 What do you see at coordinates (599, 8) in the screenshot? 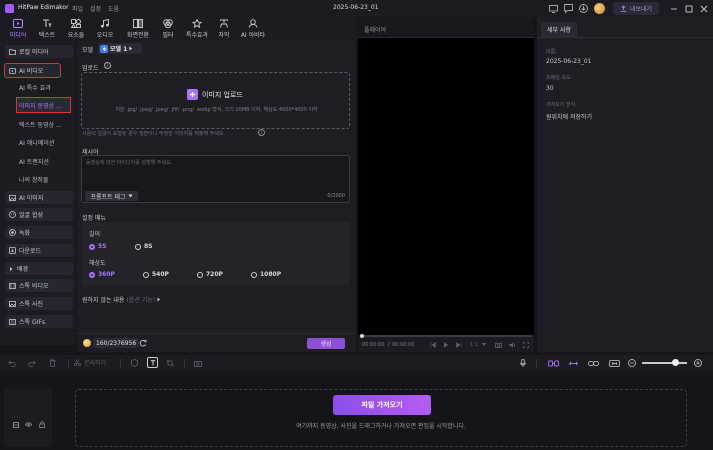
I see `avatar` at bounding box center [599, 8].